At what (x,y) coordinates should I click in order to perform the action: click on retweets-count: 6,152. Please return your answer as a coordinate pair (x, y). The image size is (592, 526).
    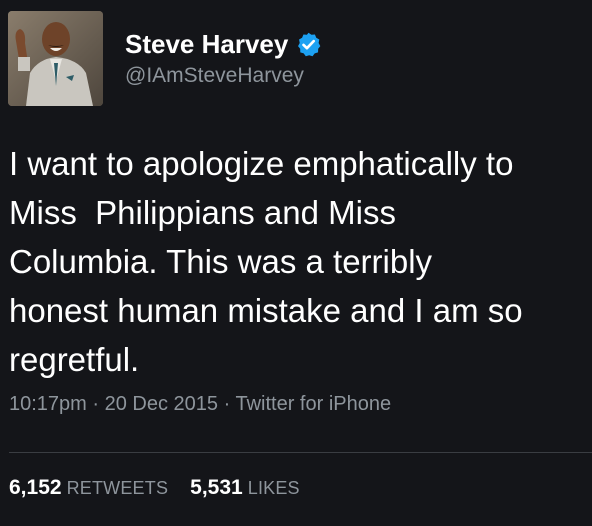
    Looking at the image, I should click on (35, 487).